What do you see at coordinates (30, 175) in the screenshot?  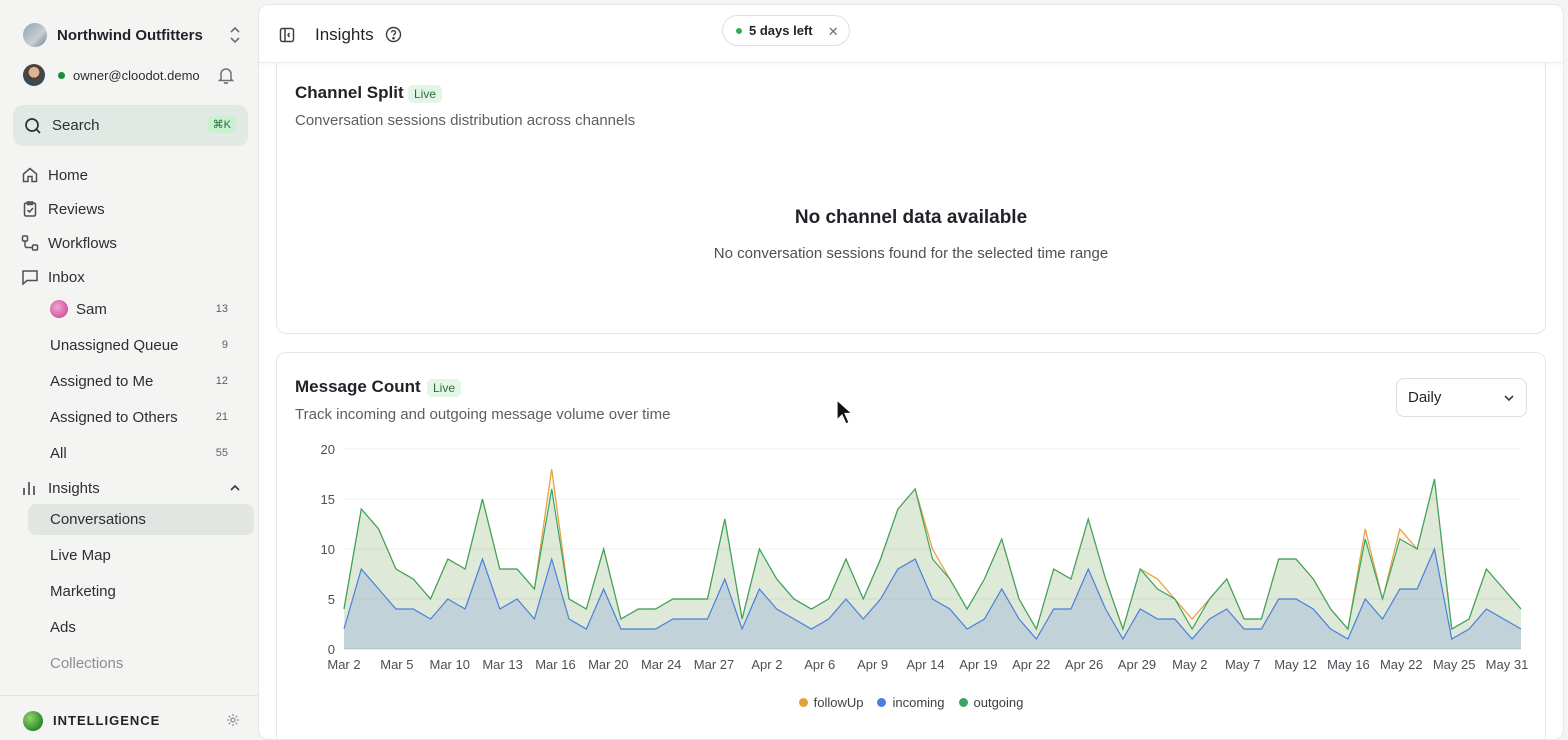 I see `home-icon` at bounding box center [30, 175].